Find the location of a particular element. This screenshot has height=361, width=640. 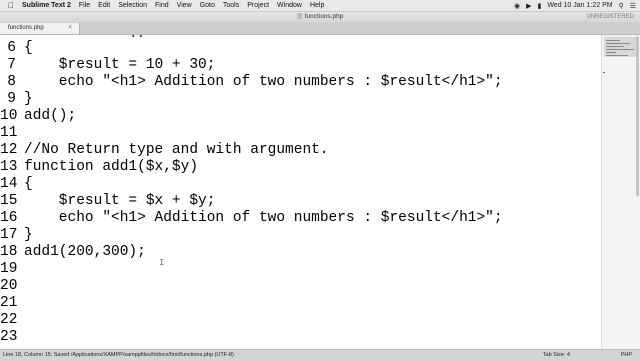

search-icon: ⚲ is located at coordinates (621, 6).